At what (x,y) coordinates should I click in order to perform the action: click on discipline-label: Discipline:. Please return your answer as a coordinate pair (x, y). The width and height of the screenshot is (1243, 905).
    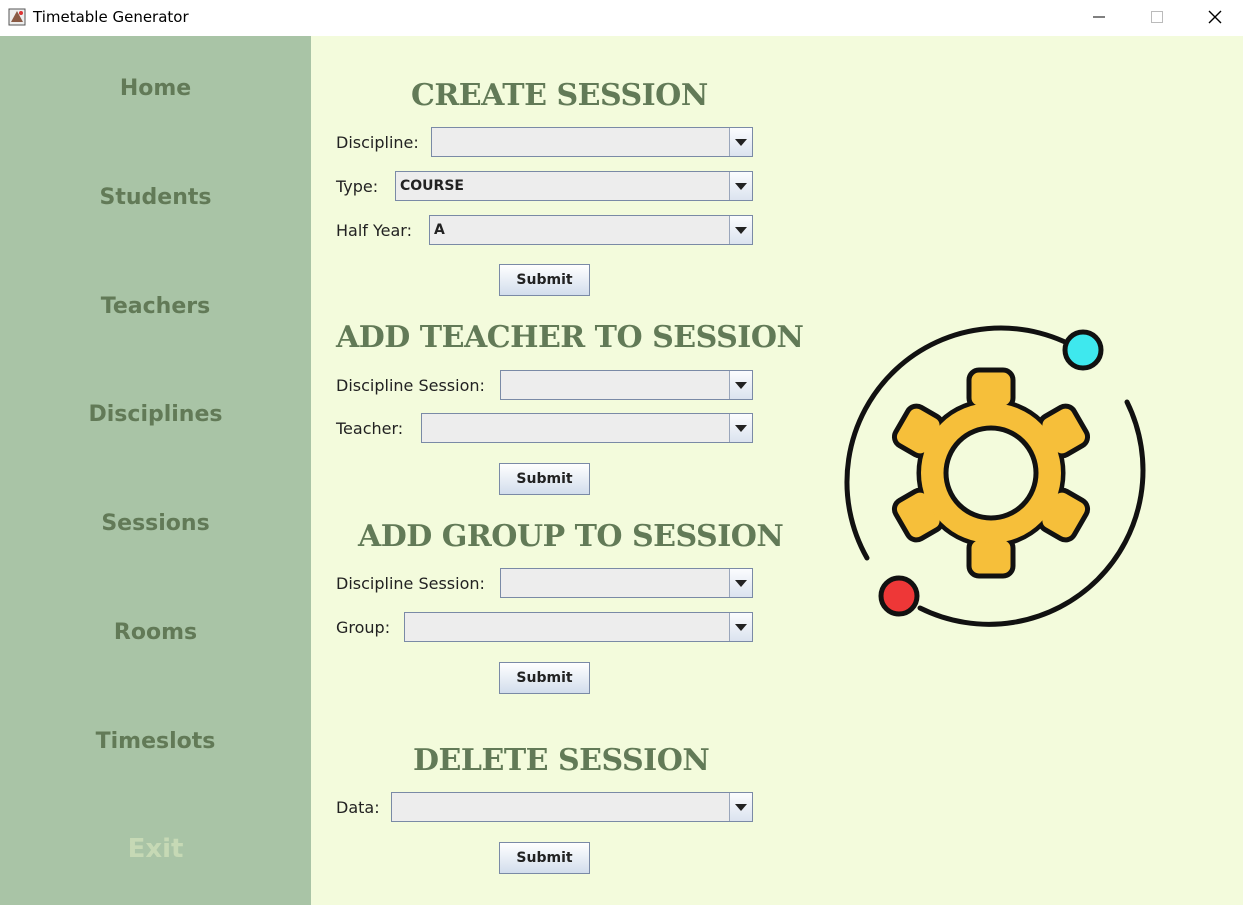
    Looking at the image, I should click on (377, 142).